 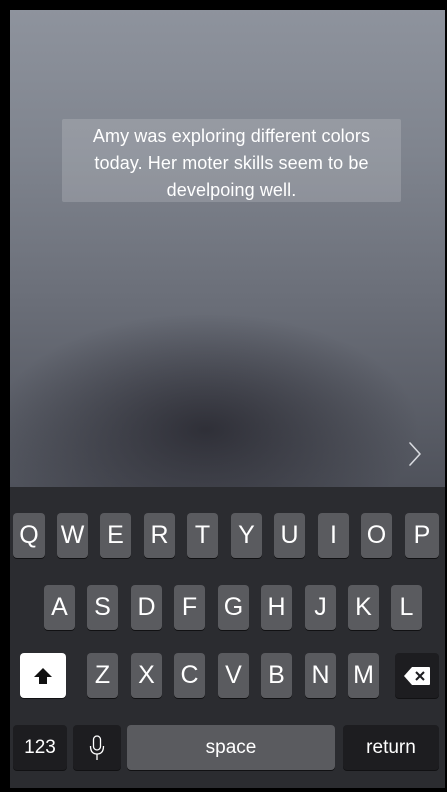 I want to click on key-t: T, so click(x=202, y=535).